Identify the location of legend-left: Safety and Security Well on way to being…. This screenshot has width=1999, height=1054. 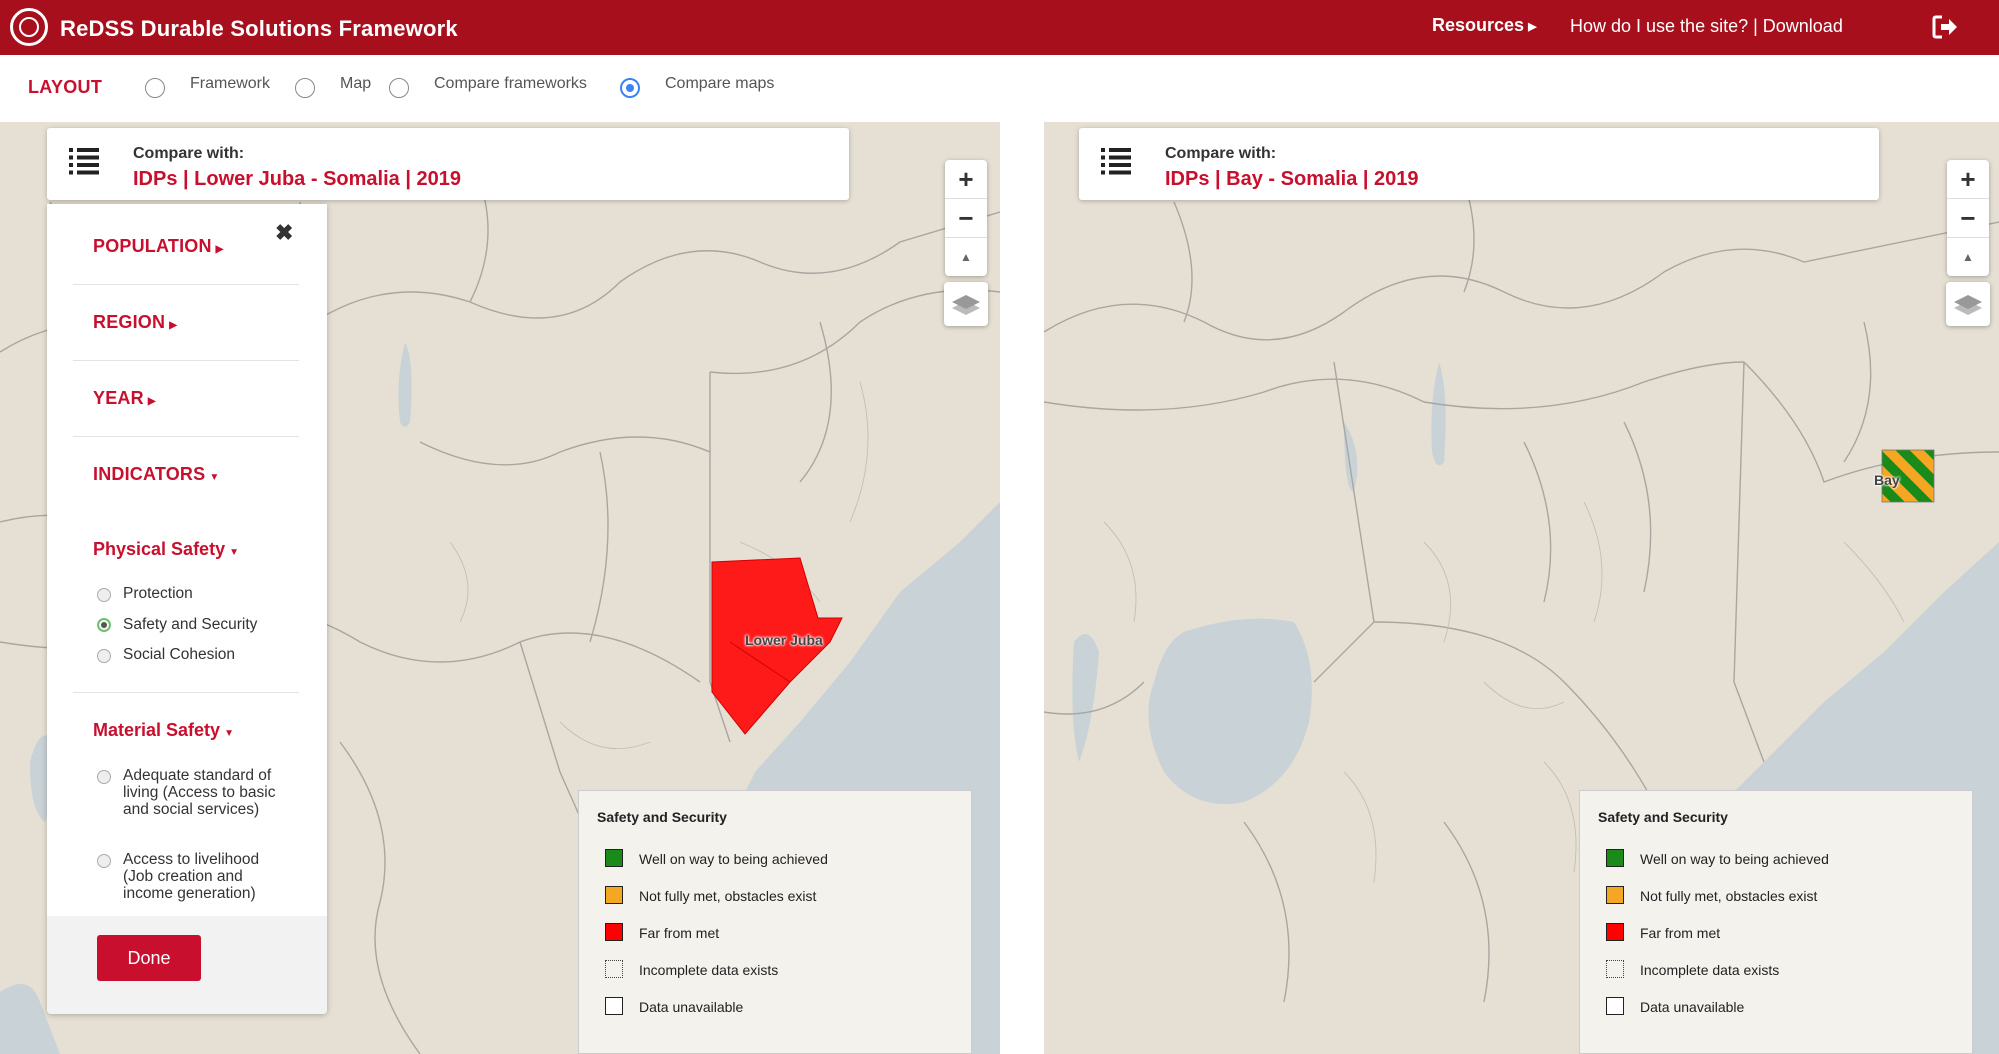
(775, 922).